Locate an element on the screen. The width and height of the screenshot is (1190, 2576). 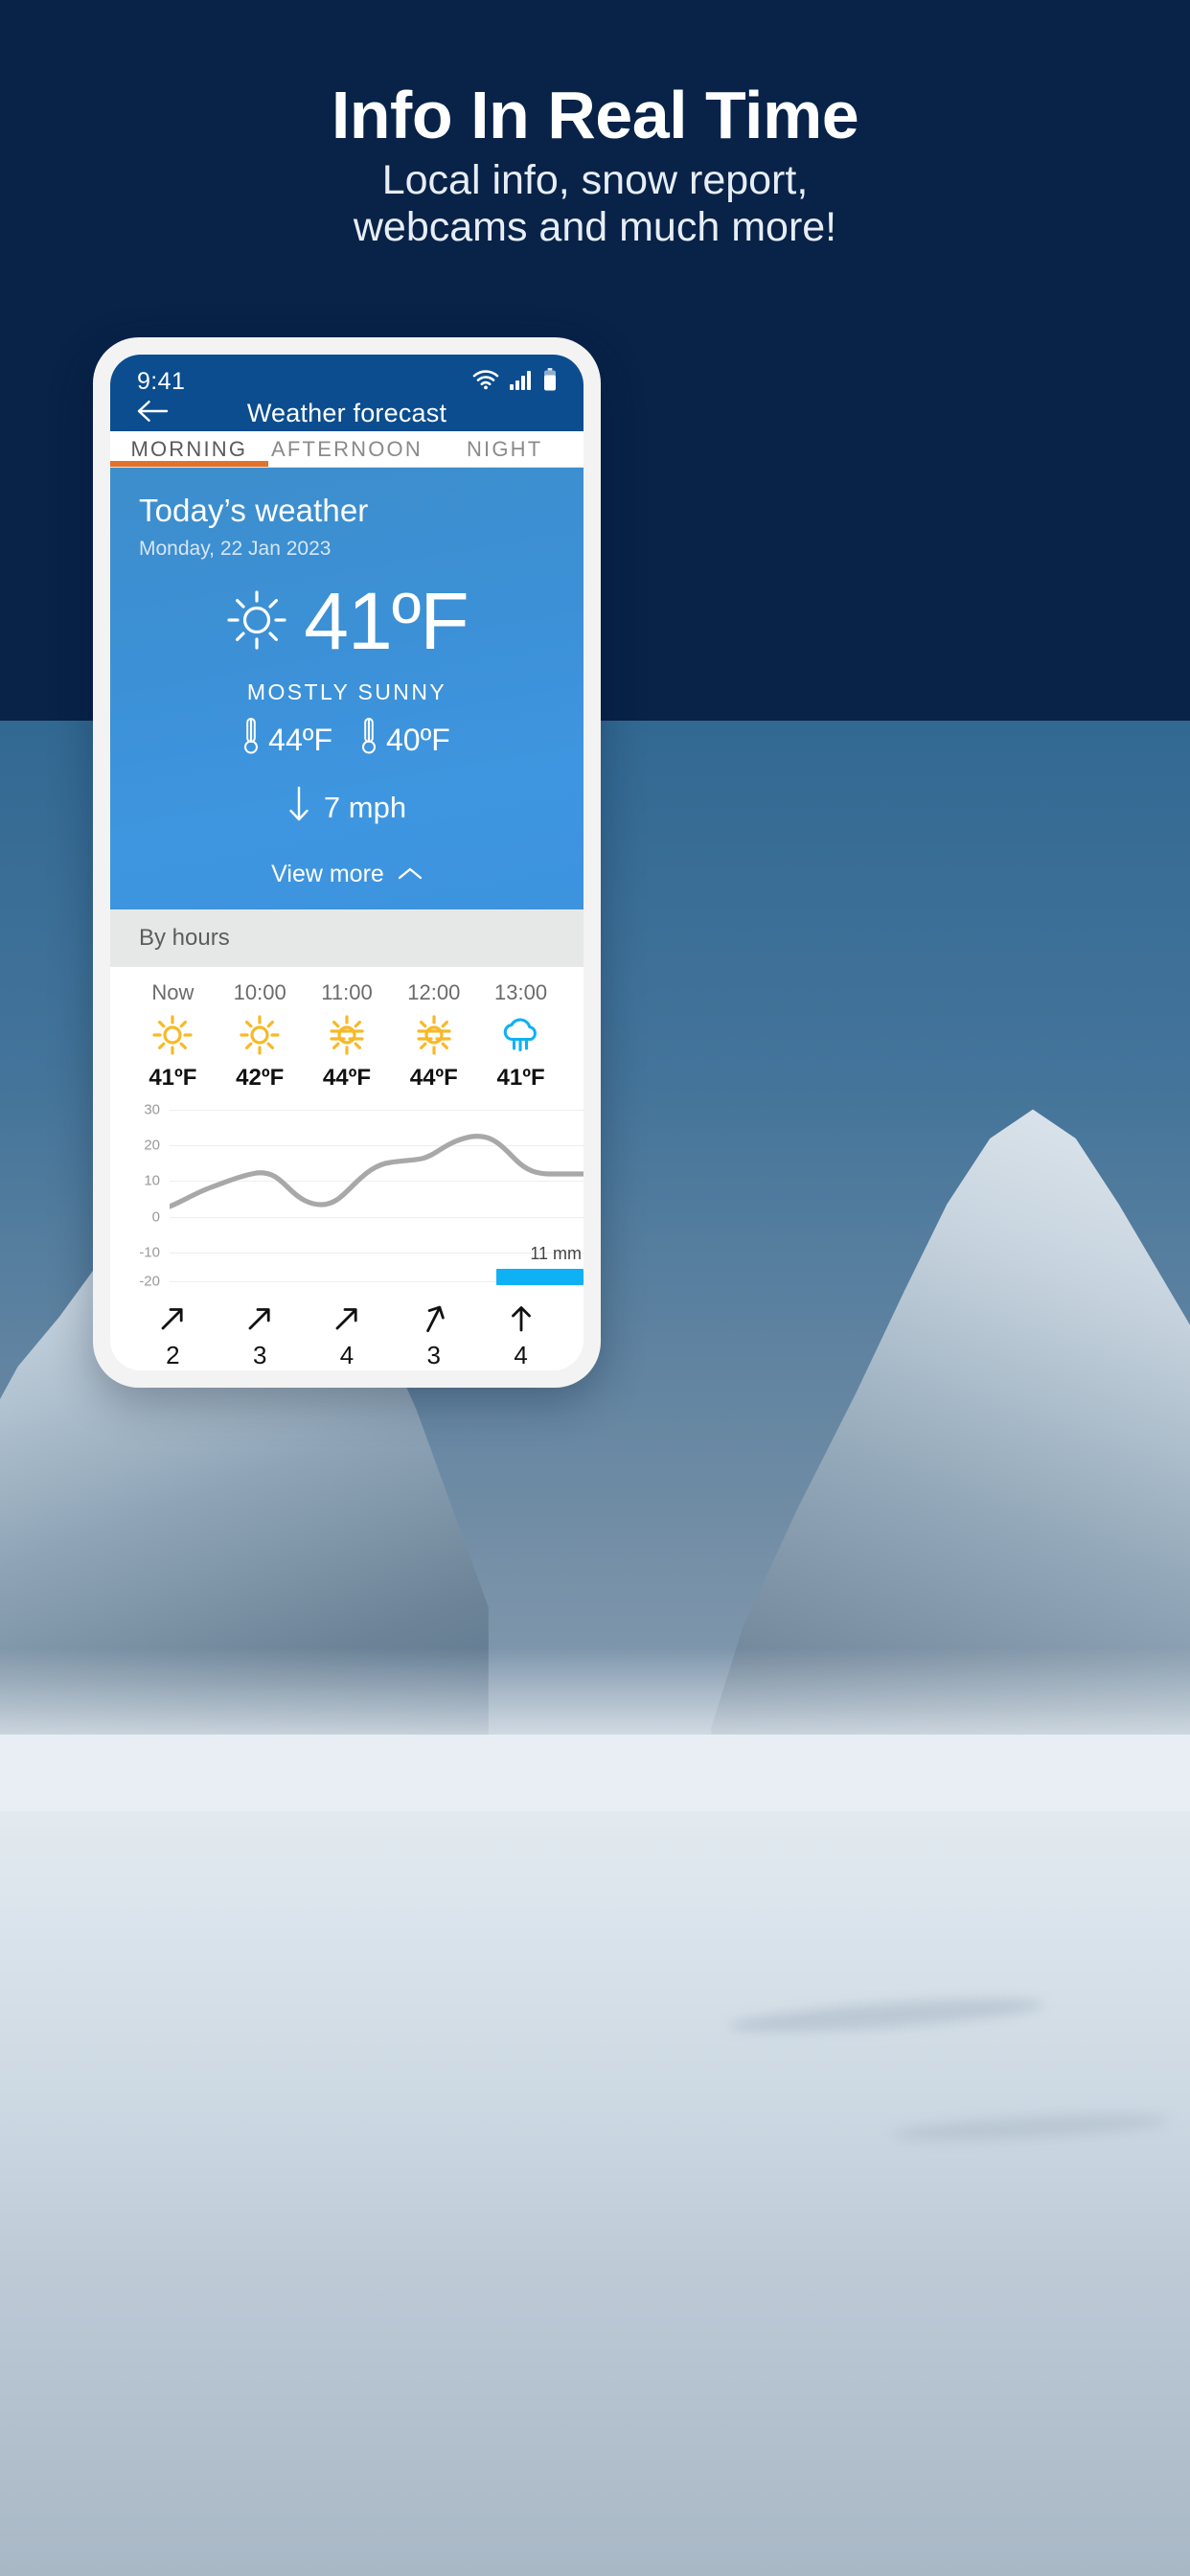
today-title: Today’s weather is located at coordinates (254, 511).